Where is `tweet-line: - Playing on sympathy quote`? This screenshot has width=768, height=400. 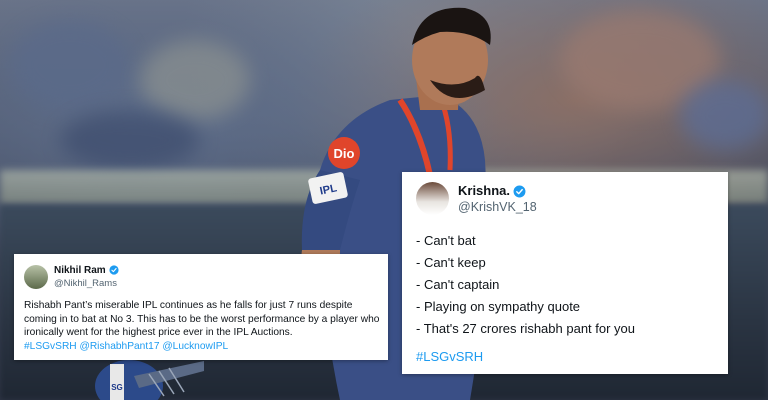 tweet-line: - Playing on sympathy quote is located at coordinates (498, 306).